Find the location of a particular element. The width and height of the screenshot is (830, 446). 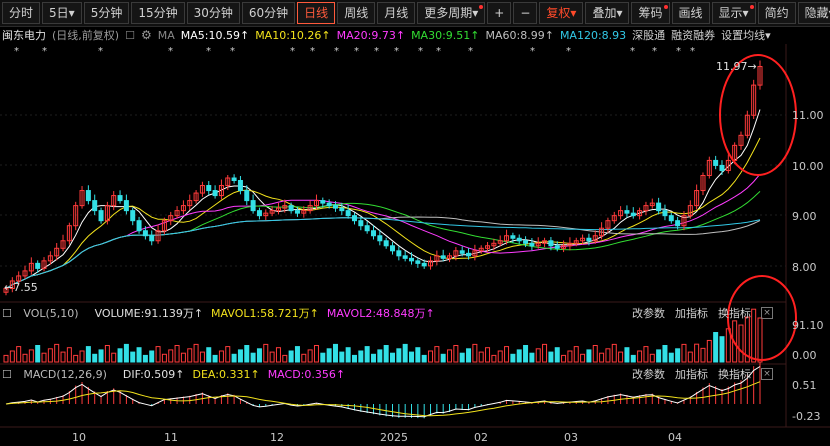

low-price-marker: ←7.55 is located at coordinates (21, 287).